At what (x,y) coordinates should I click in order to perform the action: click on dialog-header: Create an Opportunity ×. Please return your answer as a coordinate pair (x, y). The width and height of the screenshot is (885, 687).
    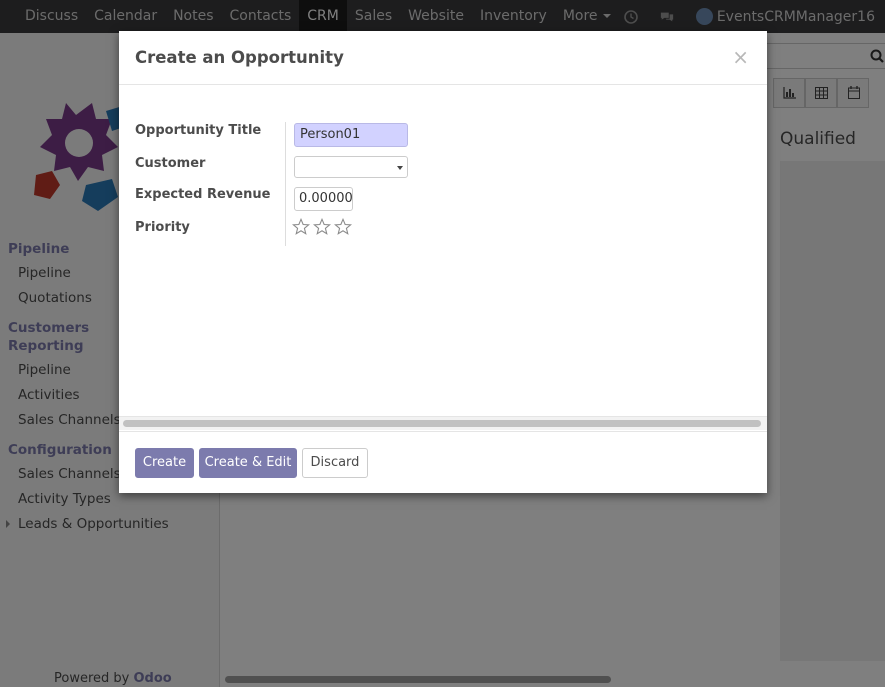
    Looking at the image, I should click on (443, 58).